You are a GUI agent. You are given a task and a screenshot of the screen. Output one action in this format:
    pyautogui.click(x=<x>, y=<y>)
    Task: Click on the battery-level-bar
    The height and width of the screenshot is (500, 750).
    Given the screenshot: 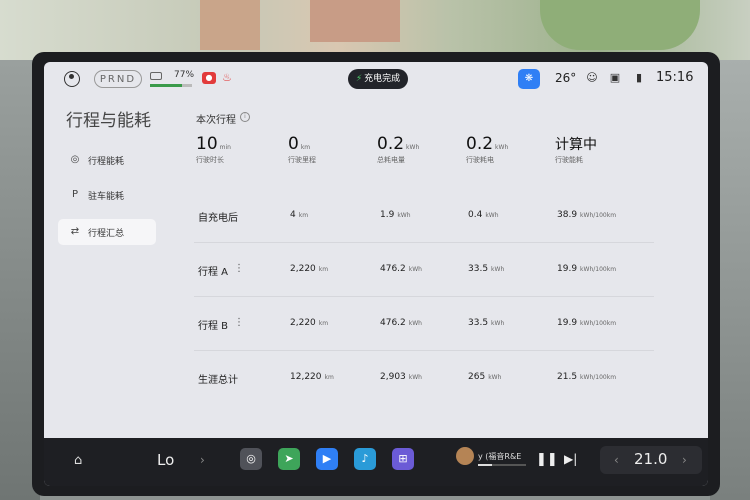 What is the action you would take?
    pyautogui.click(x=171, y=85)
    